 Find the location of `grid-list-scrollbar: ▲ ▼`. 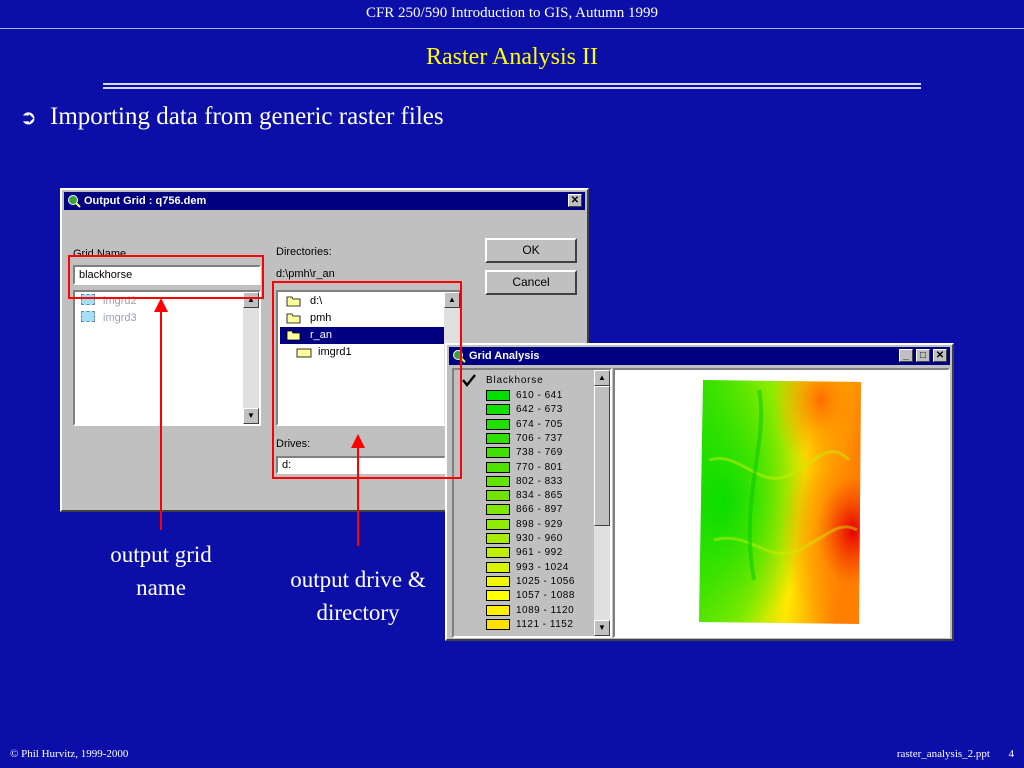

grid-list-scrollbar: ▲ ▼ is located at coordinates (251, 358).